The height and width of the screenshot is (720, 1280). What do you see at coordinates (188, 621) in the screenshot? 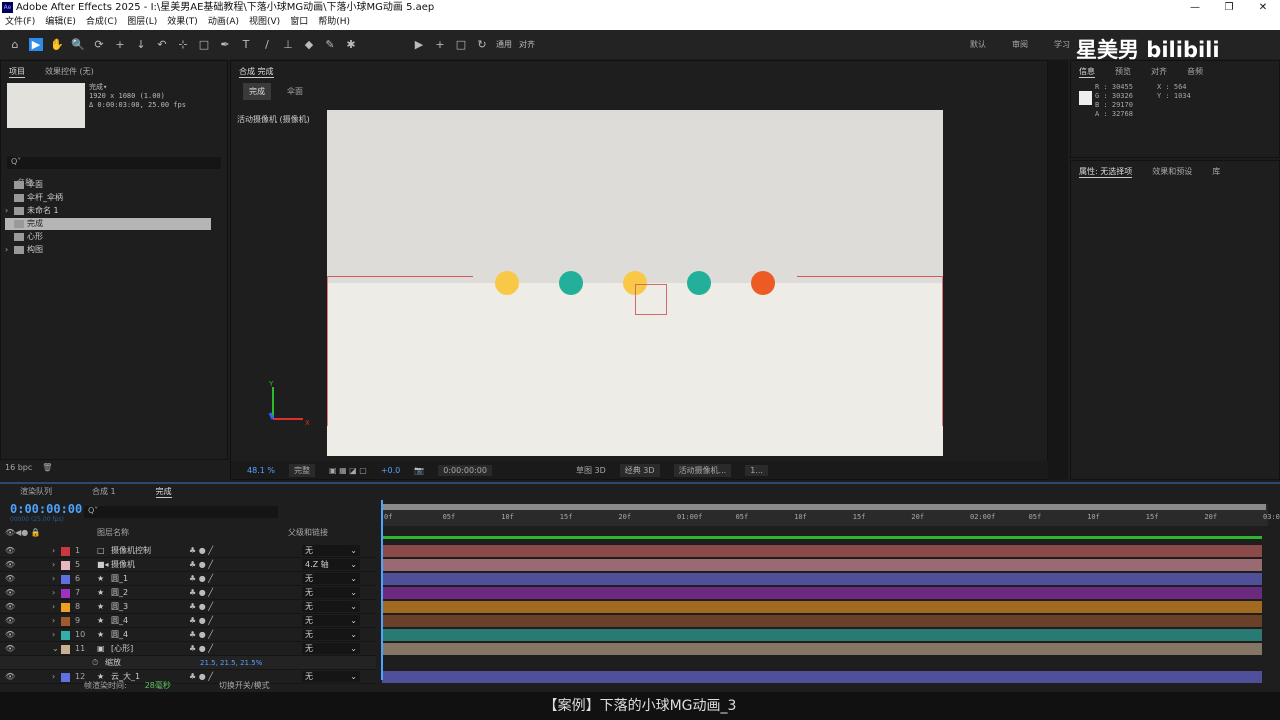
I see `layer-row: 👁 › 9 ★ 圆_4 ♣ ● ╱ 无 ⌄` at bounding box center [188, 621].